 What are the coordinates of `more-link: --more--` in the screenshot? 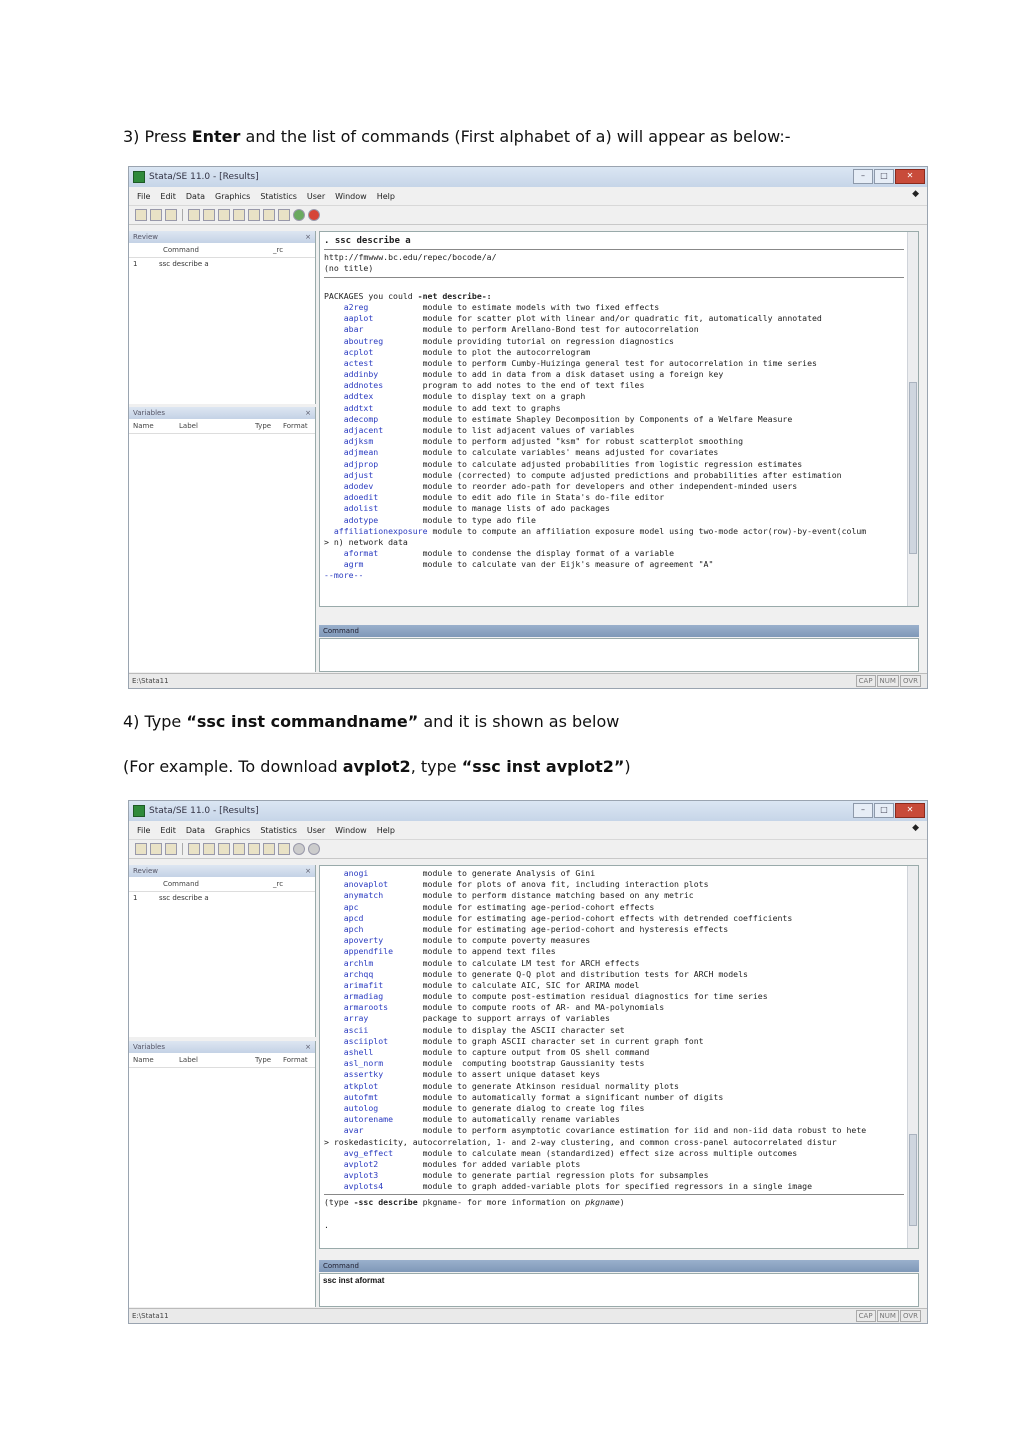 It's located at (614, 575).